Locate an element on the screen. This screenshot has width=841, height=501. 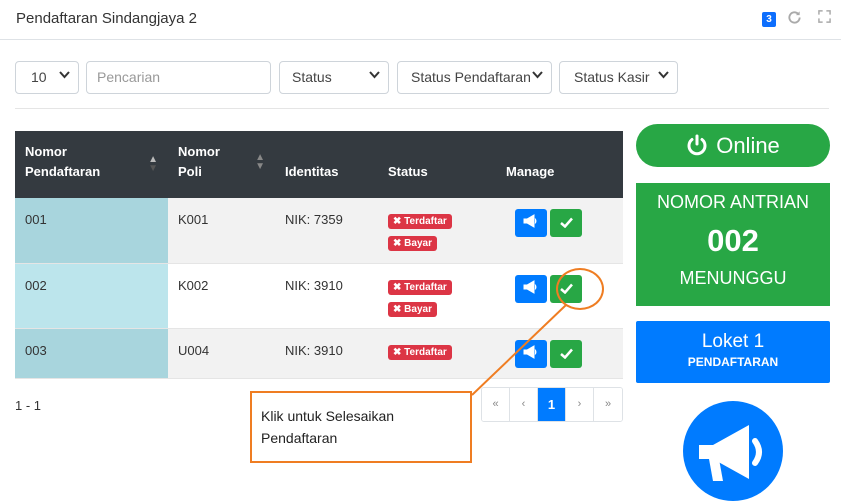
queue-status: MENUNGGU is located at coordinates (733, 278).